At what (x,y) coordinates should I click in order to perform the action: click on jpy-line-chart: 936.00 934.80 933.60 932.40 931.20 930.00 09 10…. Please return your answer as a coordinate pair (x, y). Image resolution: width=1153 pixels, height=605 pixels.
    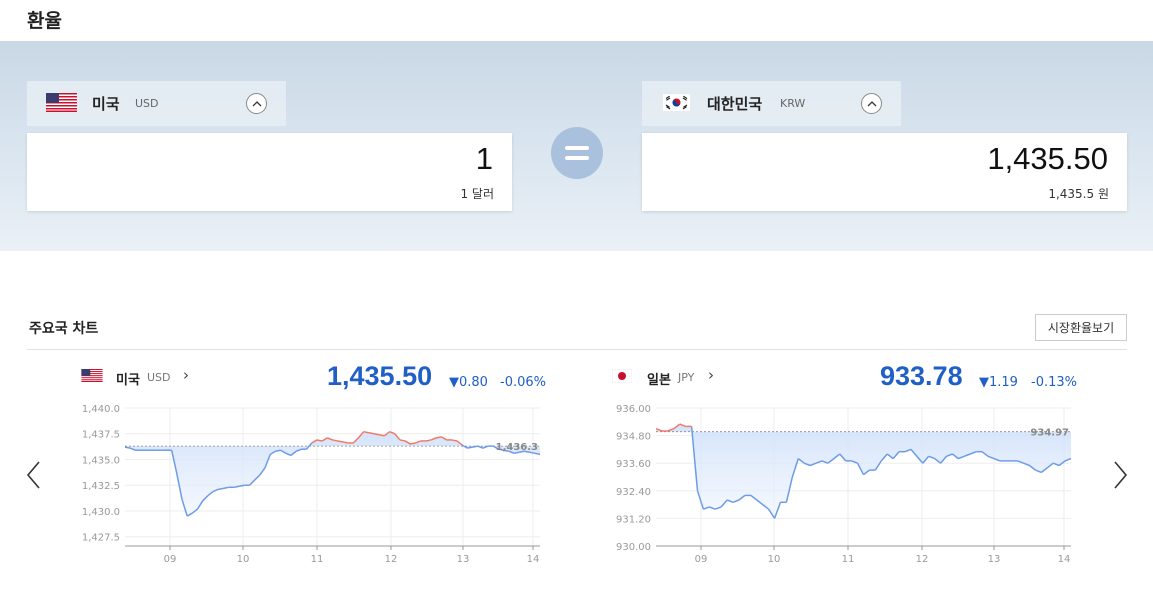
    Looking at the image, I should click on (844, 484).